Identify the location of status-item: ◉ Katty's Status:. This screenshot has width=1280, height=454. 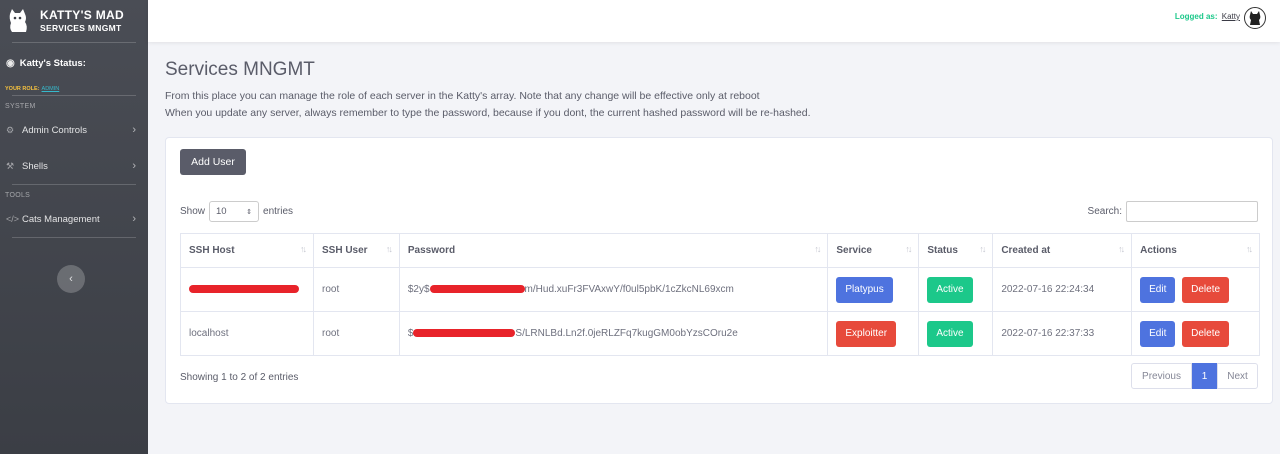
(74, 63).